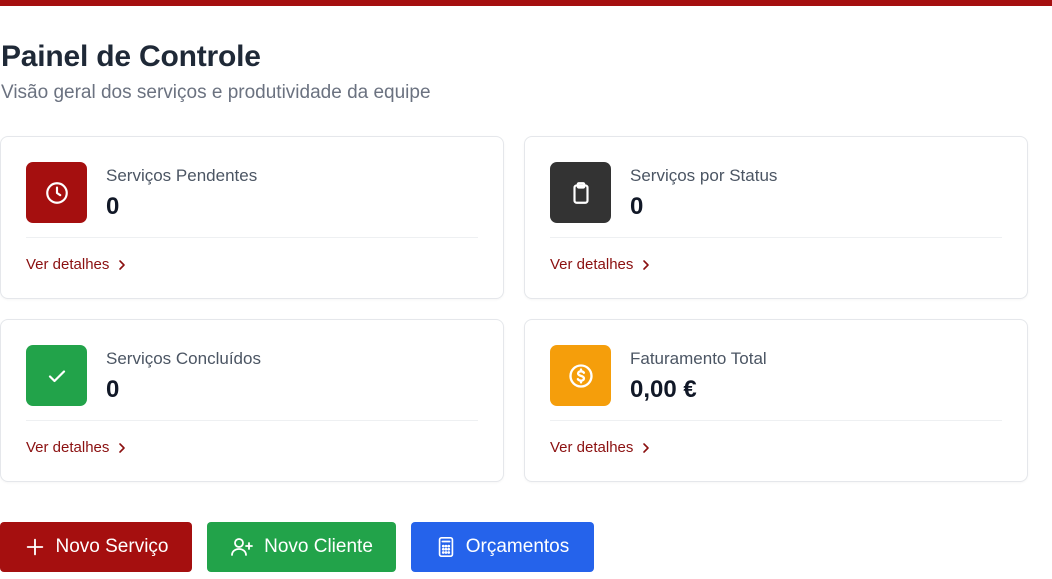 The image size is (1052, 579). Describe the element at coordinates (663, 389) in the screenshot. I see `card-value: 0,00 €` at that location.